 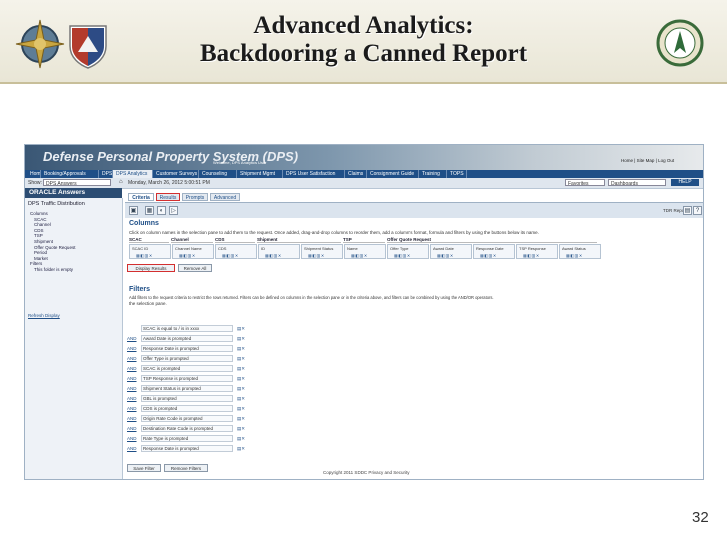 What do you see at coordinates (176, 174) in the screenshot?
I see `nav-customer-surveys: Customer Surveys` at bounding box center [176, 174].